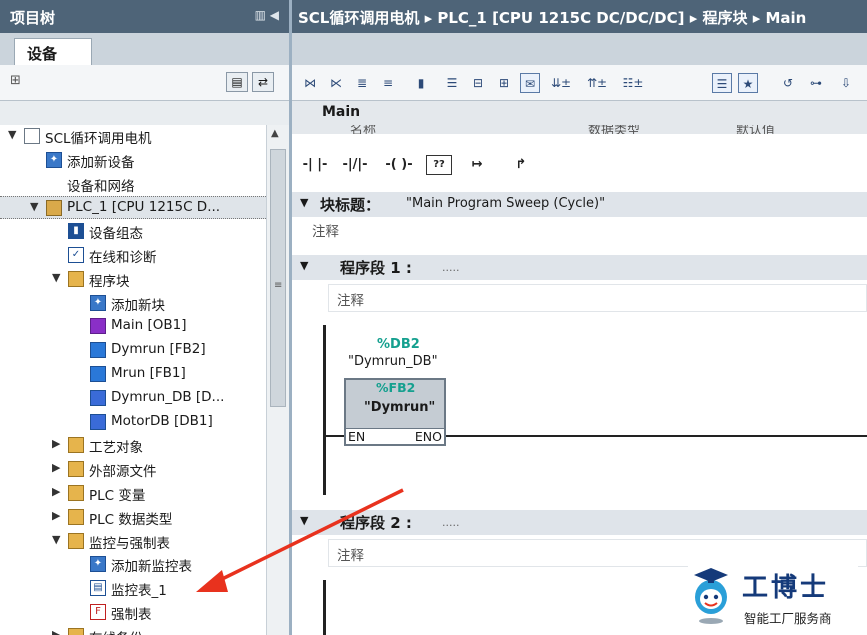 This screenshot has width=867, height=635. Describe the element at coordinates (478, 83) in the screenshot. I see `expand-icon: ⊟` at that location.